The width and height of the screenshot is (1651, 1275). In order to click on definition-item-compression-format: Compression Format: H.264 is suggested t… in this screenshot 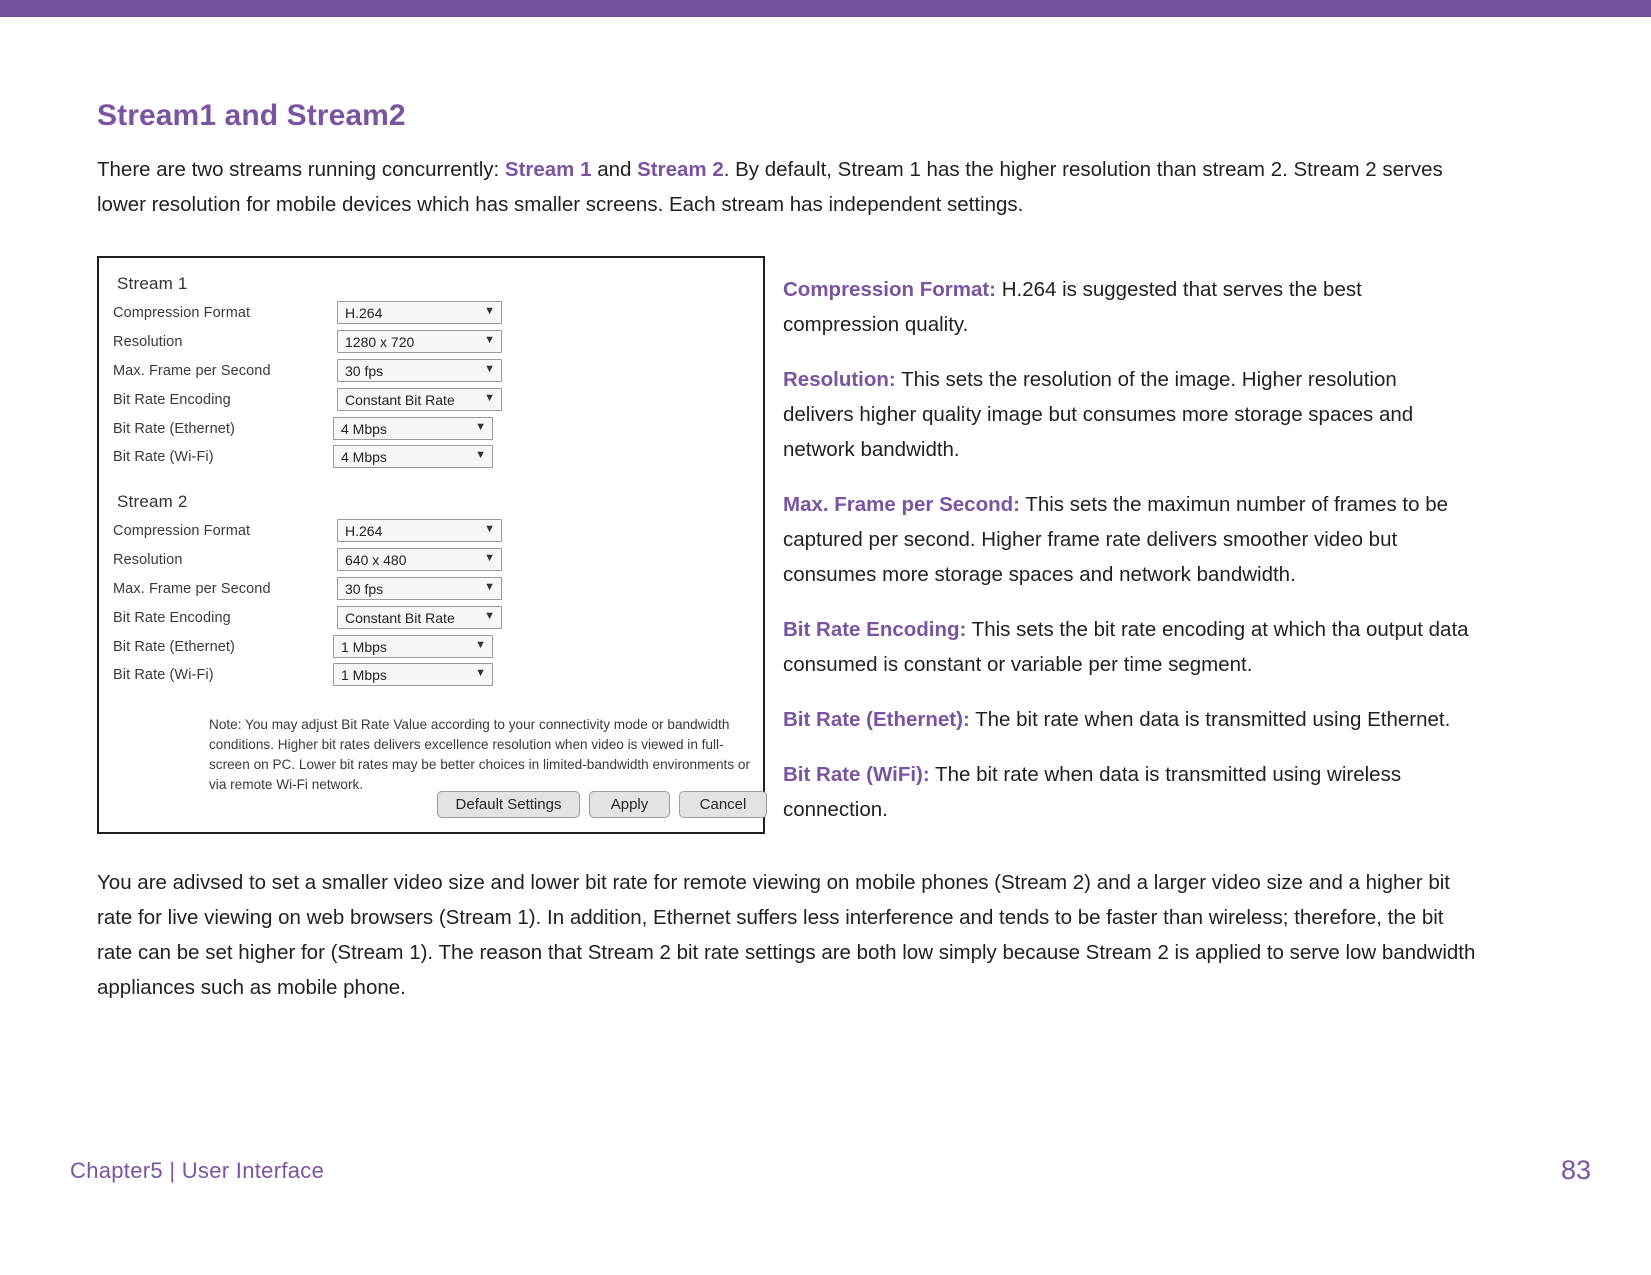, I will do `click(1128, 307)`.